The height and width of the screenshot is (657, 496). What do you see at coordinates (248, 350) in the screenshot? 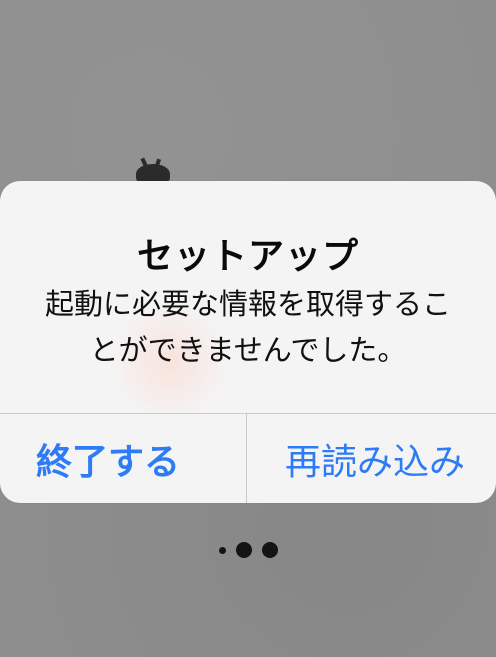
I see `alert-message-line: とができませんでした。` at bounding box center [248, 350].